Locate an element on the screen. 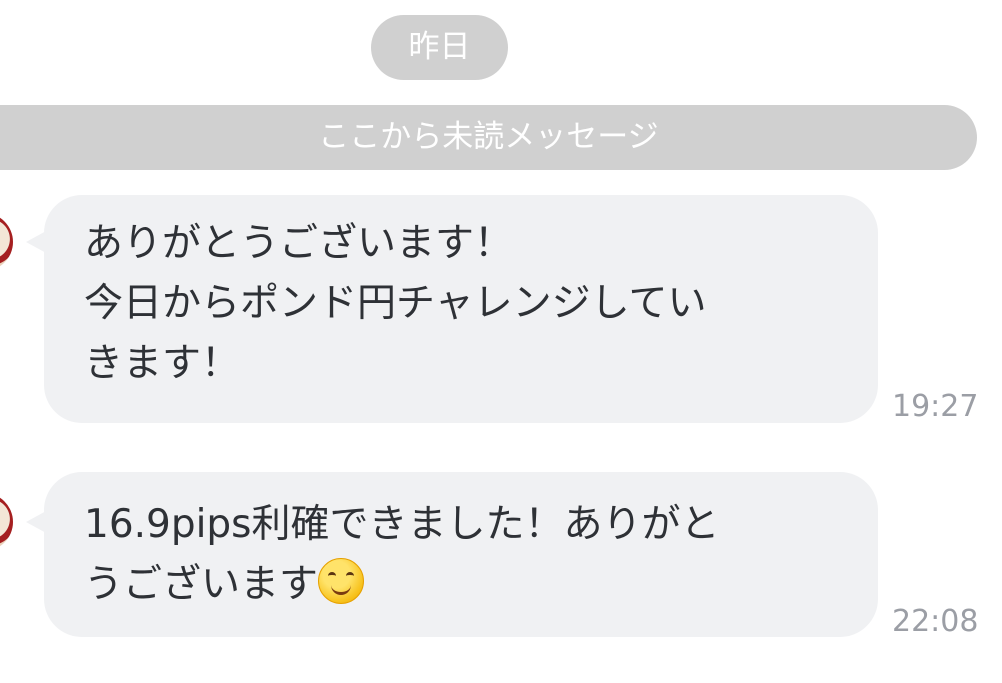 This screenshot has height=683, width=1002. message-line-text: うございます is located at coordinates (201, 584).